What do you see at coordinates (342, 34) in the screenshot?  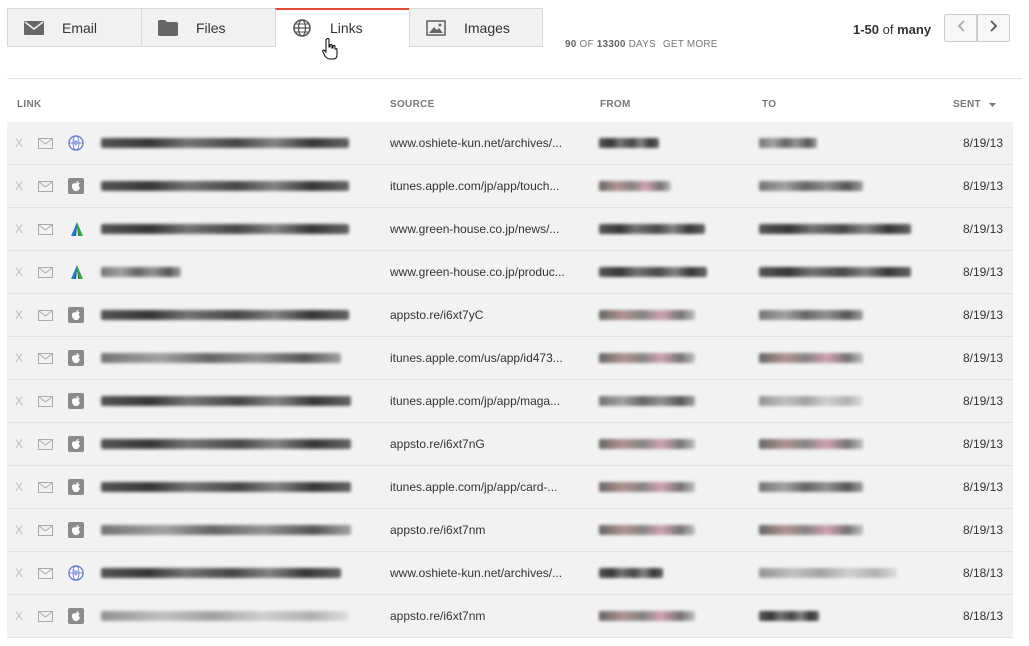 I see `tab-links: Links` at bounding box center [342, 34].